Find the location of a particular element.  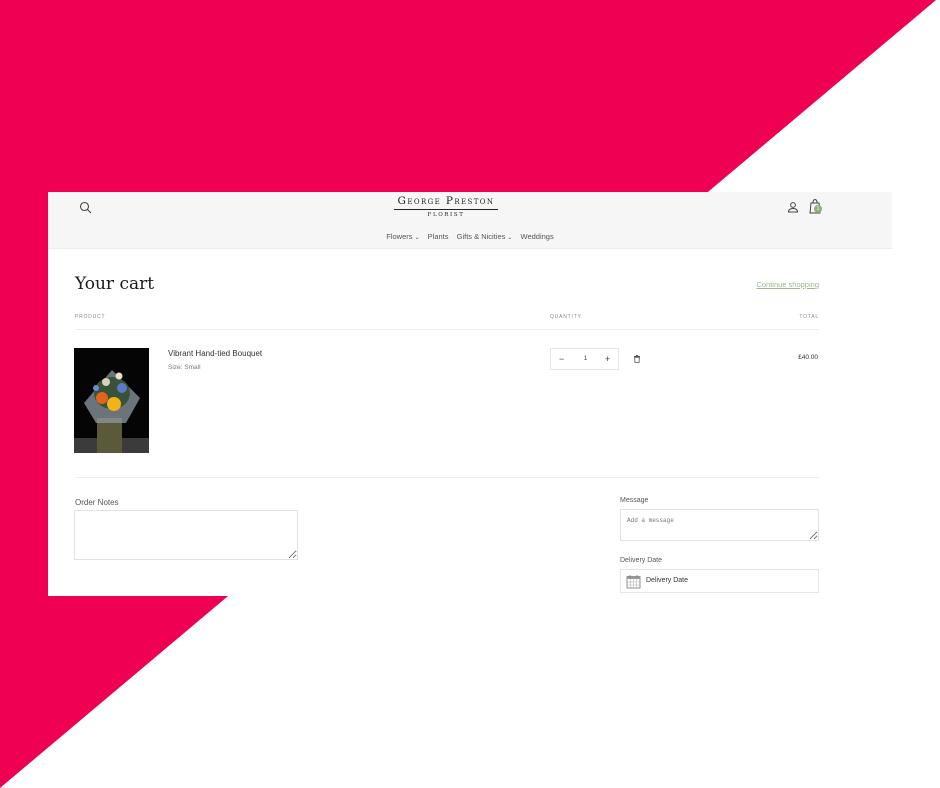

quantity-stepper: − 1 + is located at coordinates (584, 359).